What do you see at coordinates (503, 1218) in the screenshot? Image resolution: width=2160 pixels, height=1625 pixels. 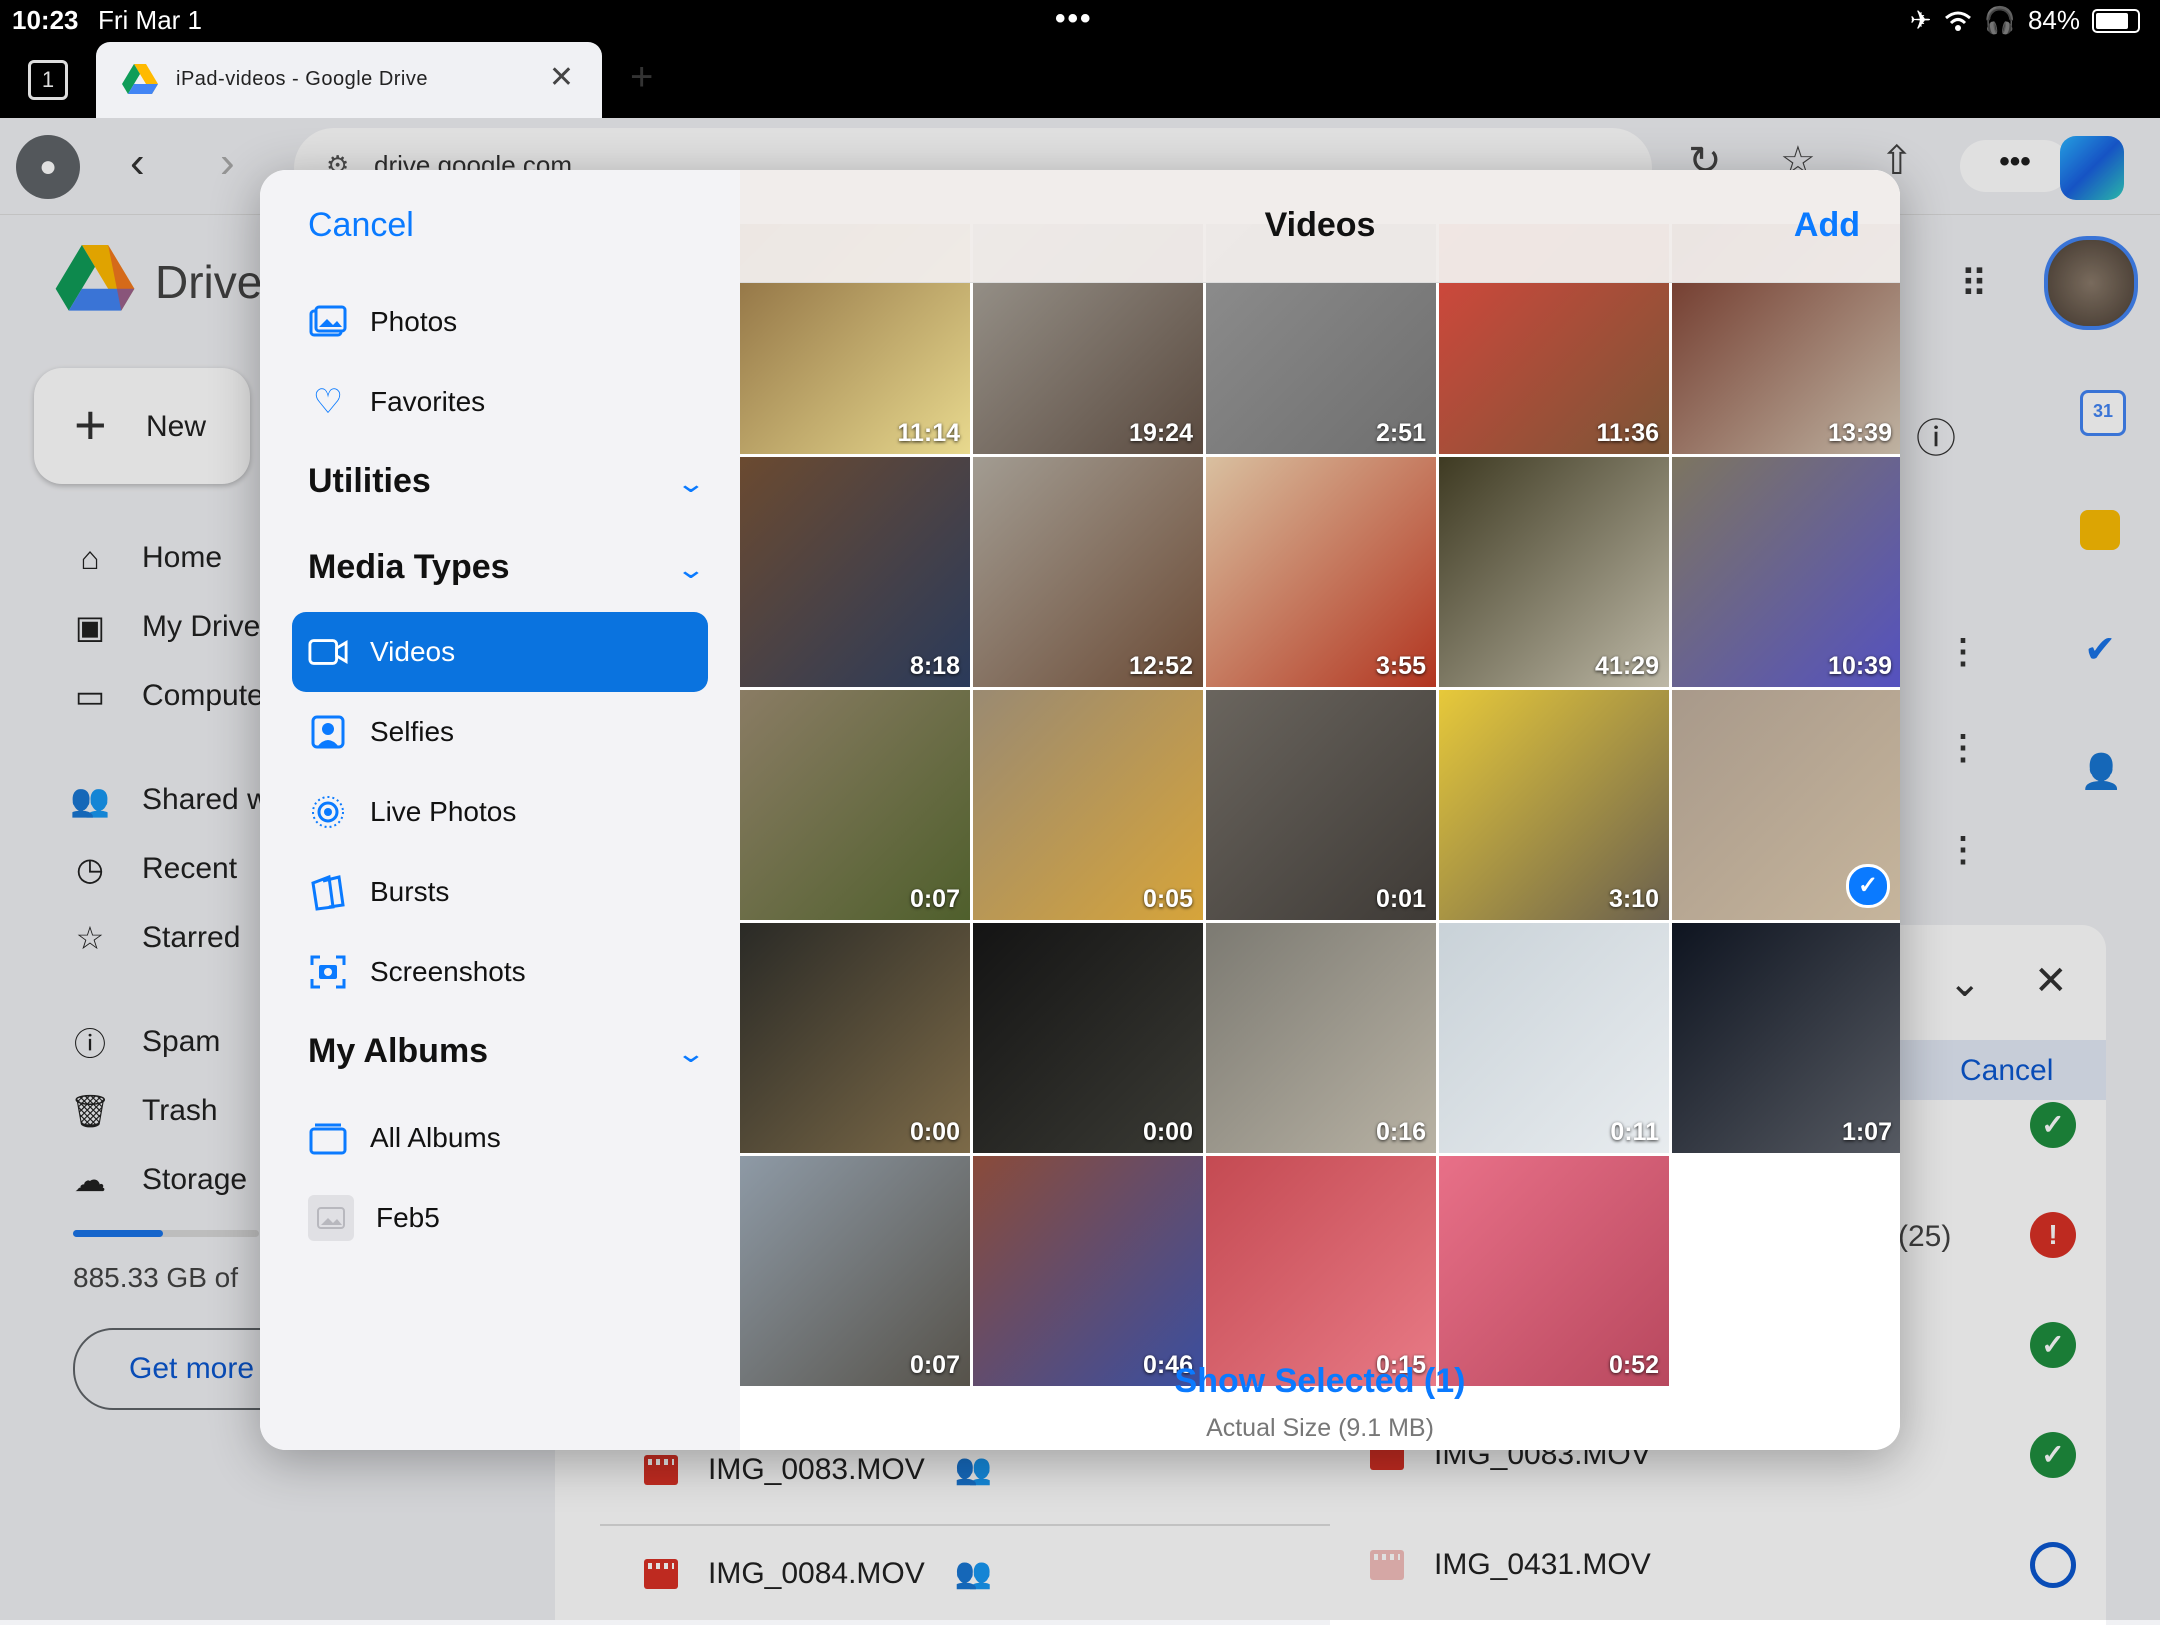 I see `sidebar-item-feb5: Feb5` at bounding box center [503, 1218].